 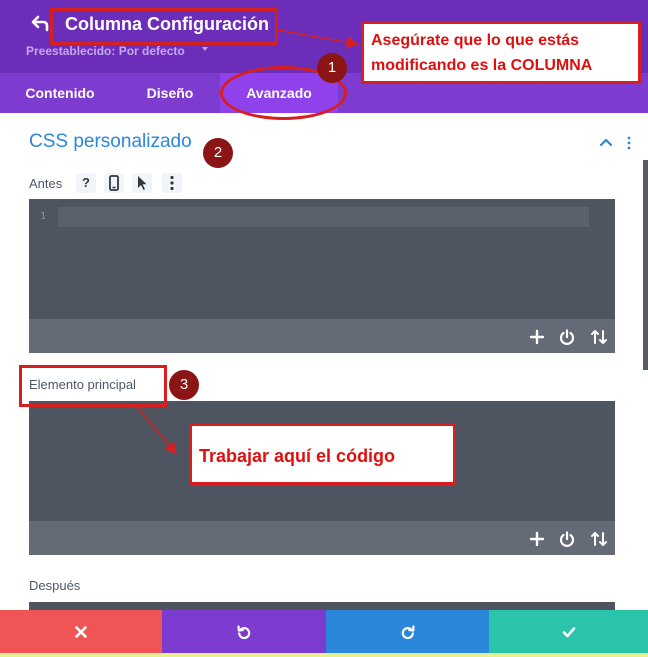 I want to click on caret-down-icon, so click(x=205, y=49).